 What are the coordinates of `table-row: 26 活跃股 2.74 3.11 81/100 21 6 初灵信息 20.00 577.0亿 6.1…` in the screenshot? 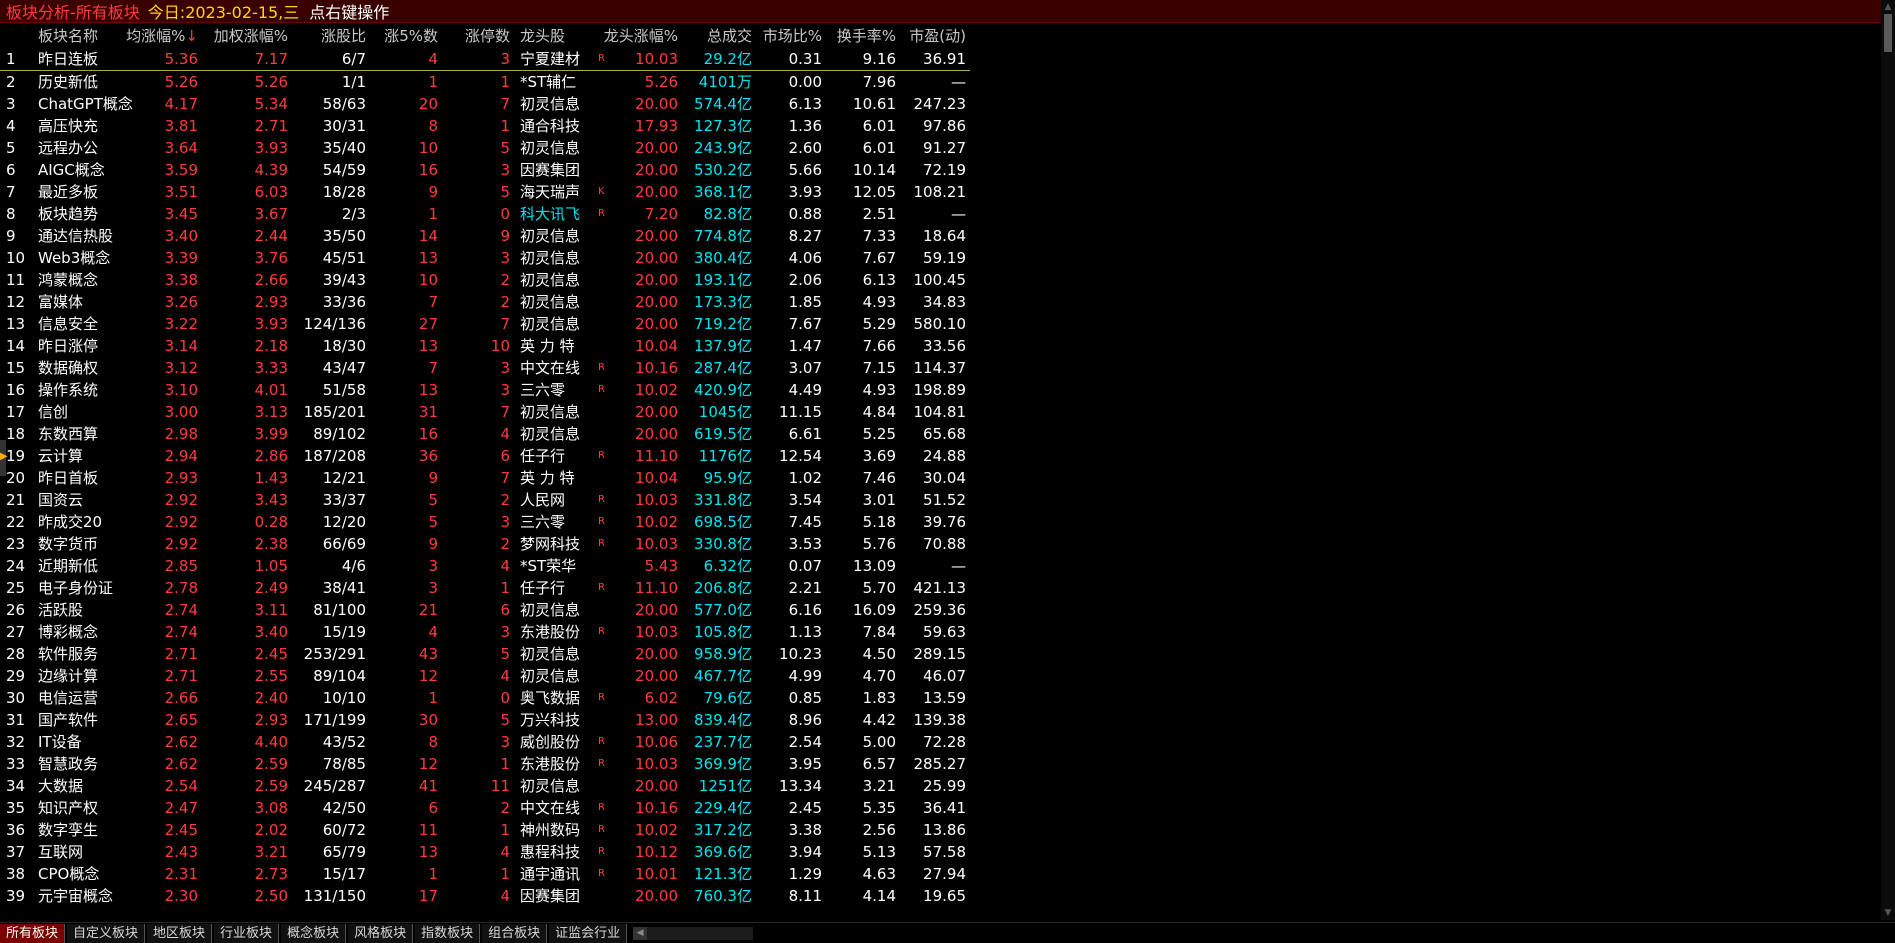 It's located at (485, 610).